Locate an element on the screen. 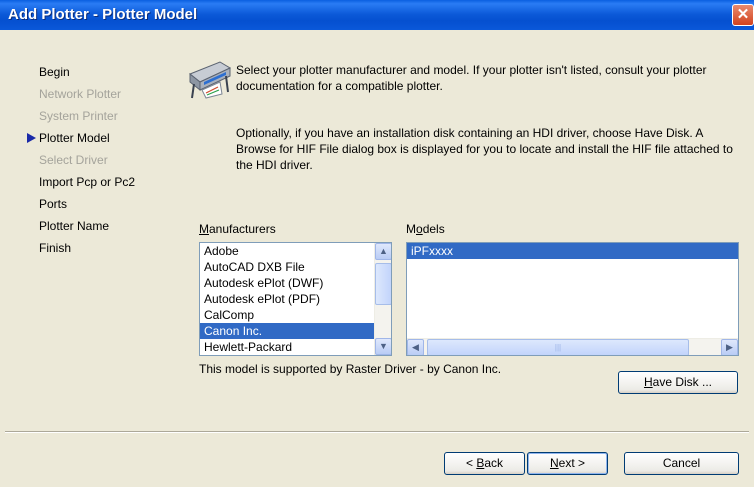  next-button: Next > is located at coordinates (567, 463).